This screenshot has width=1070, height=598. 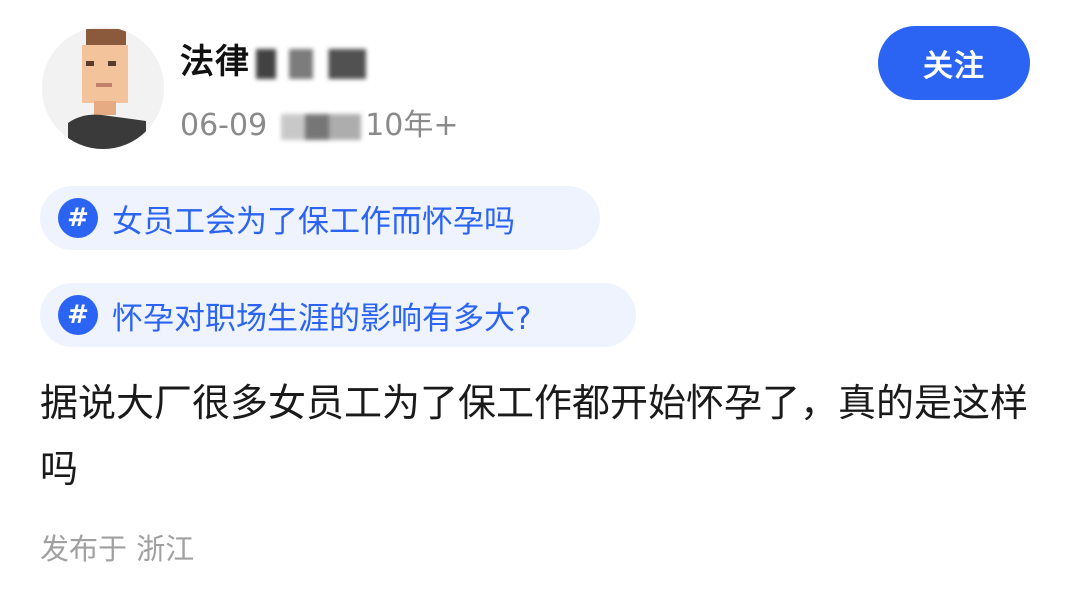 What do you see at coordinates (215, 62) in the screenshot?
I see `author-name-text: 法律` at bounding box center [215, 62].